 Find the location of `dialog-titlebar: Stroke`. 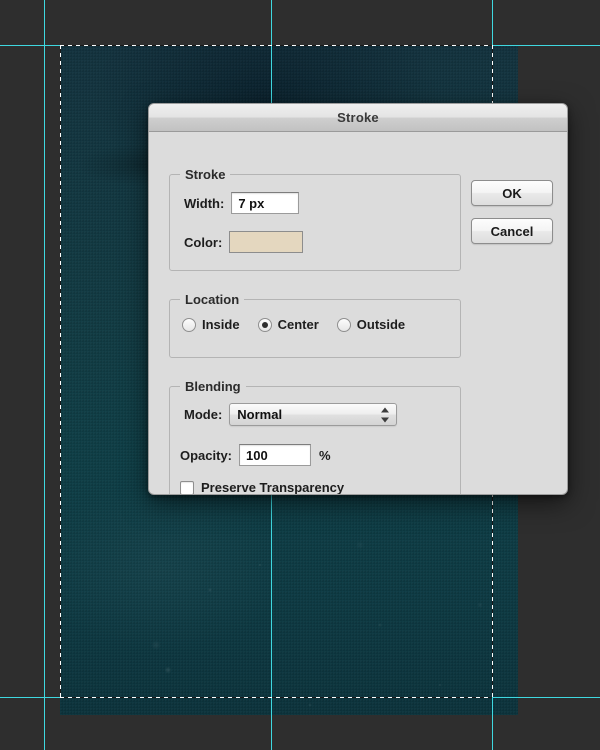

dialog-titlebar: Stroke is located at coordinates (358, 118).